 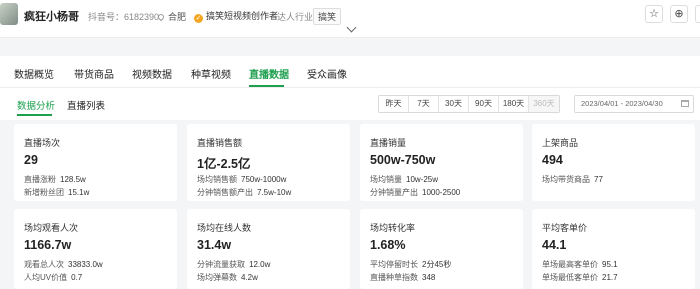 I want to click on location-text: 合肥, so click(x=177, y=17).